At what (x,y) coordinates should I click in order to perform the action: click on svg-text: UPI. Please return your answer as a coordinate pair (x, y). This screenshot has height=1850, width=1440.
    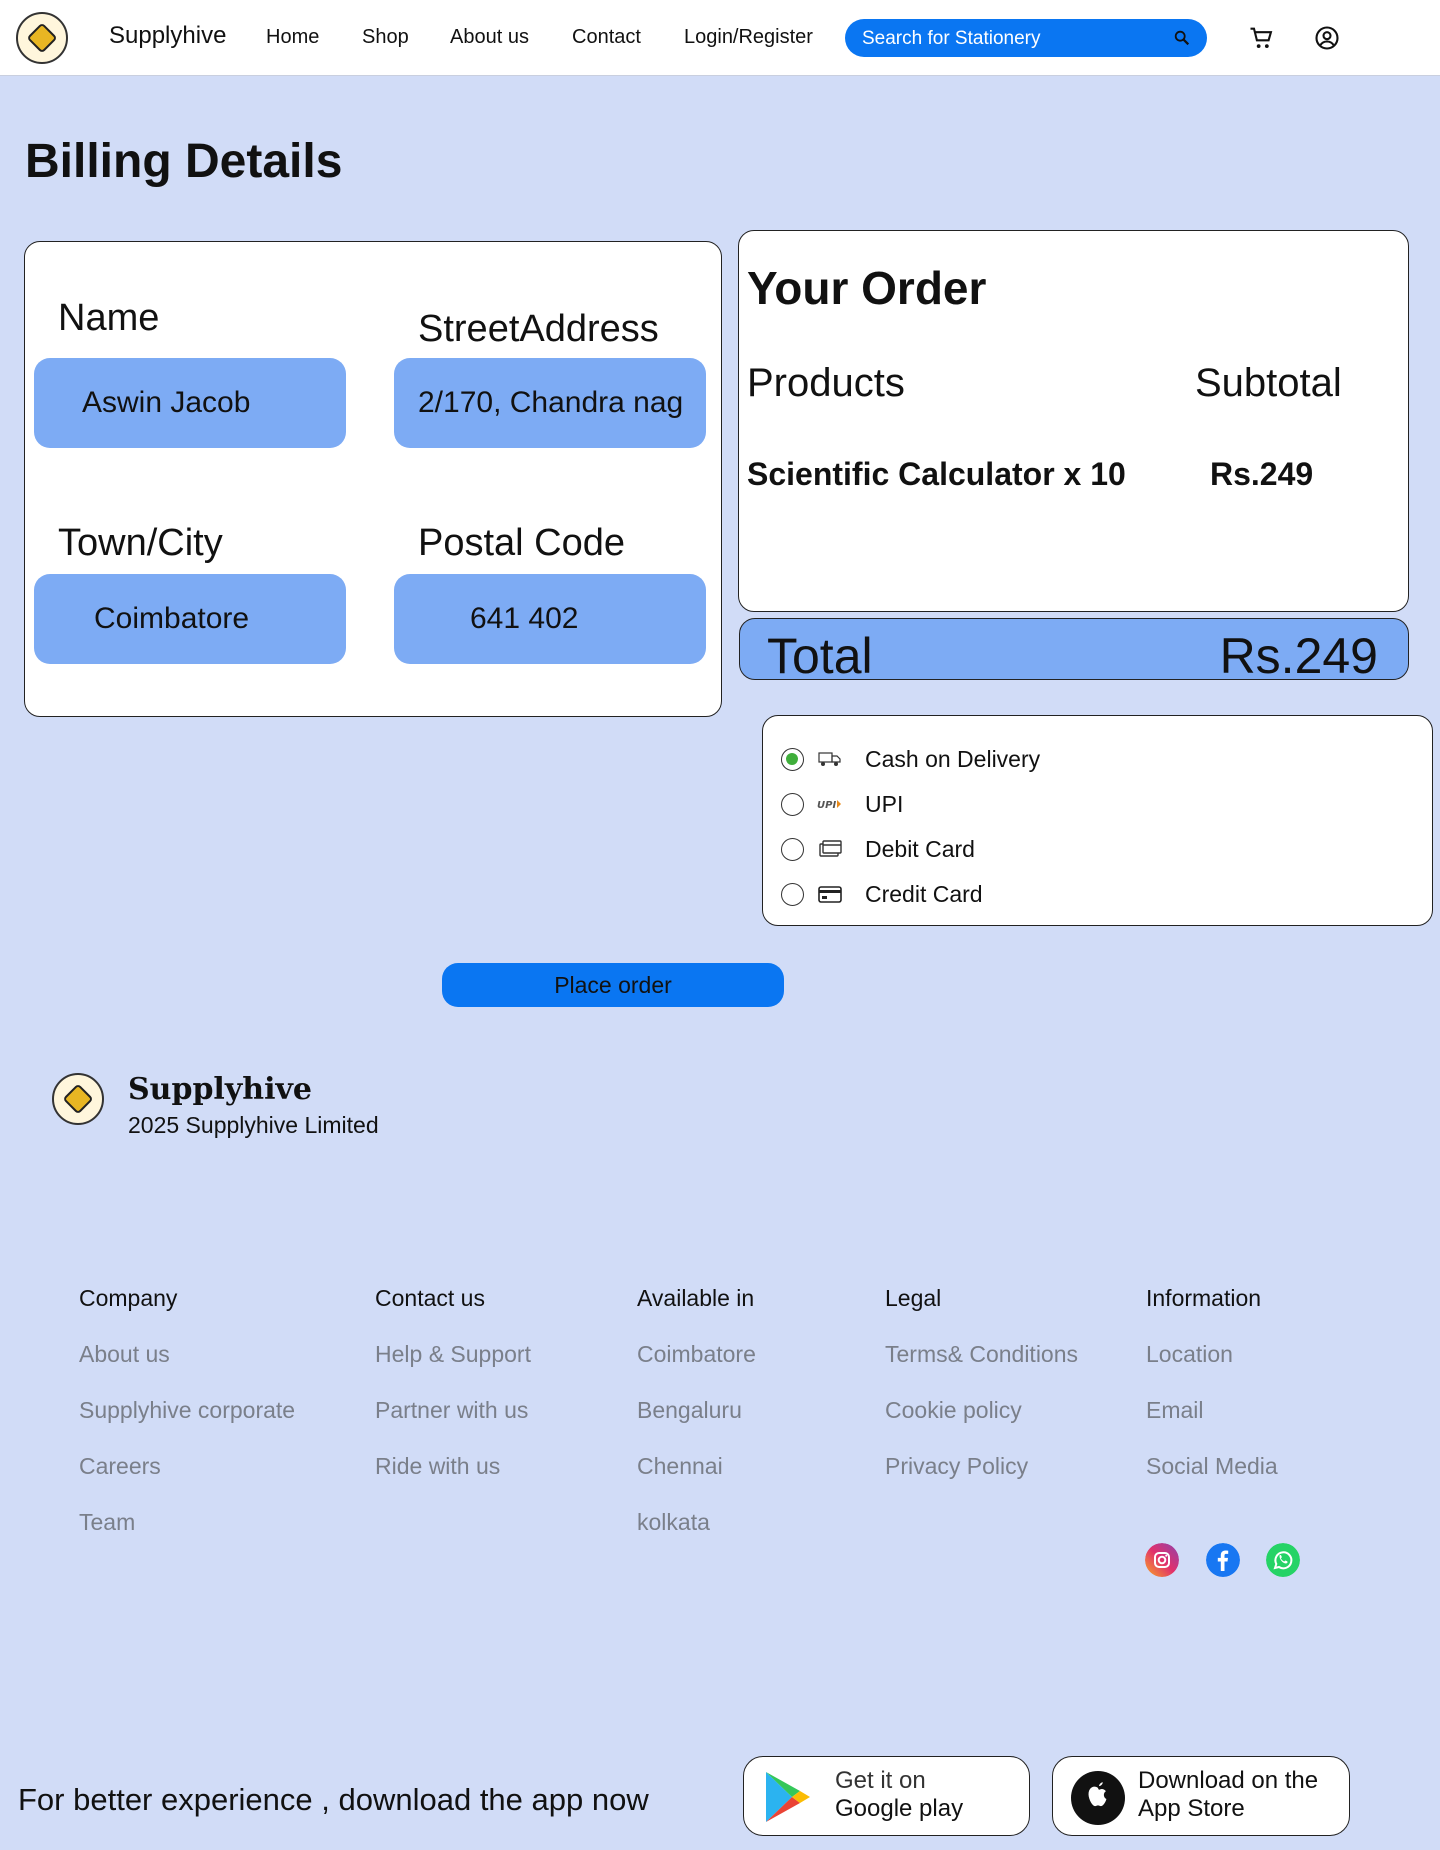
    Looking at the image, I should click on (826, 805).